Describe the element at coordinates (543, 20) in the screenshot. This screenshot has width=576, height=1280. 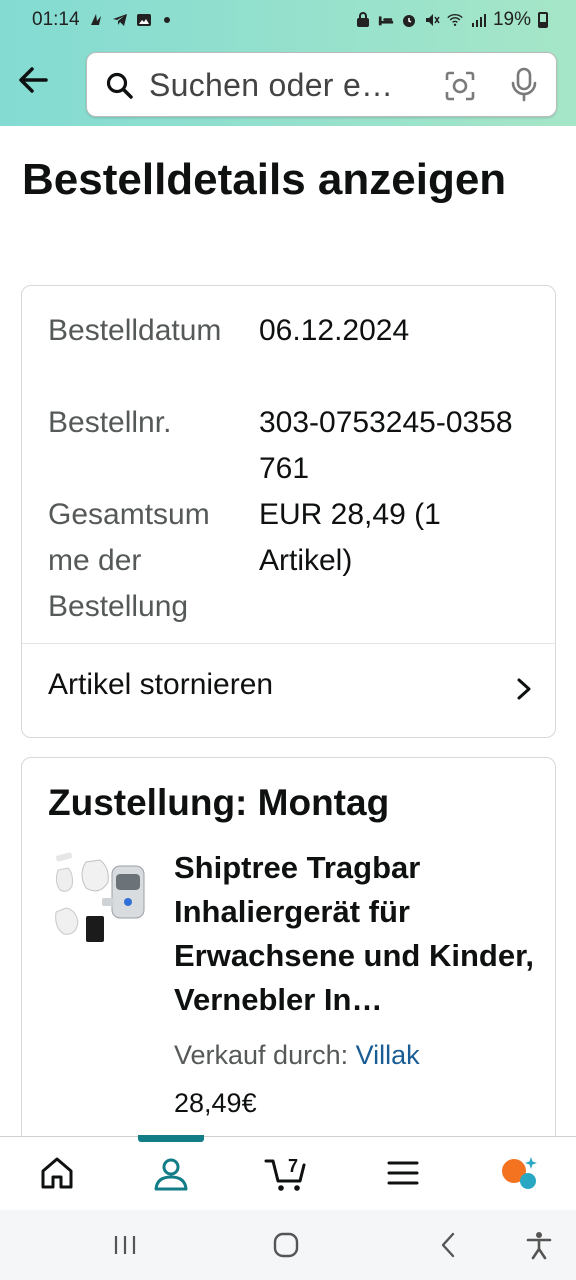
I see `battery-icon` at that location.